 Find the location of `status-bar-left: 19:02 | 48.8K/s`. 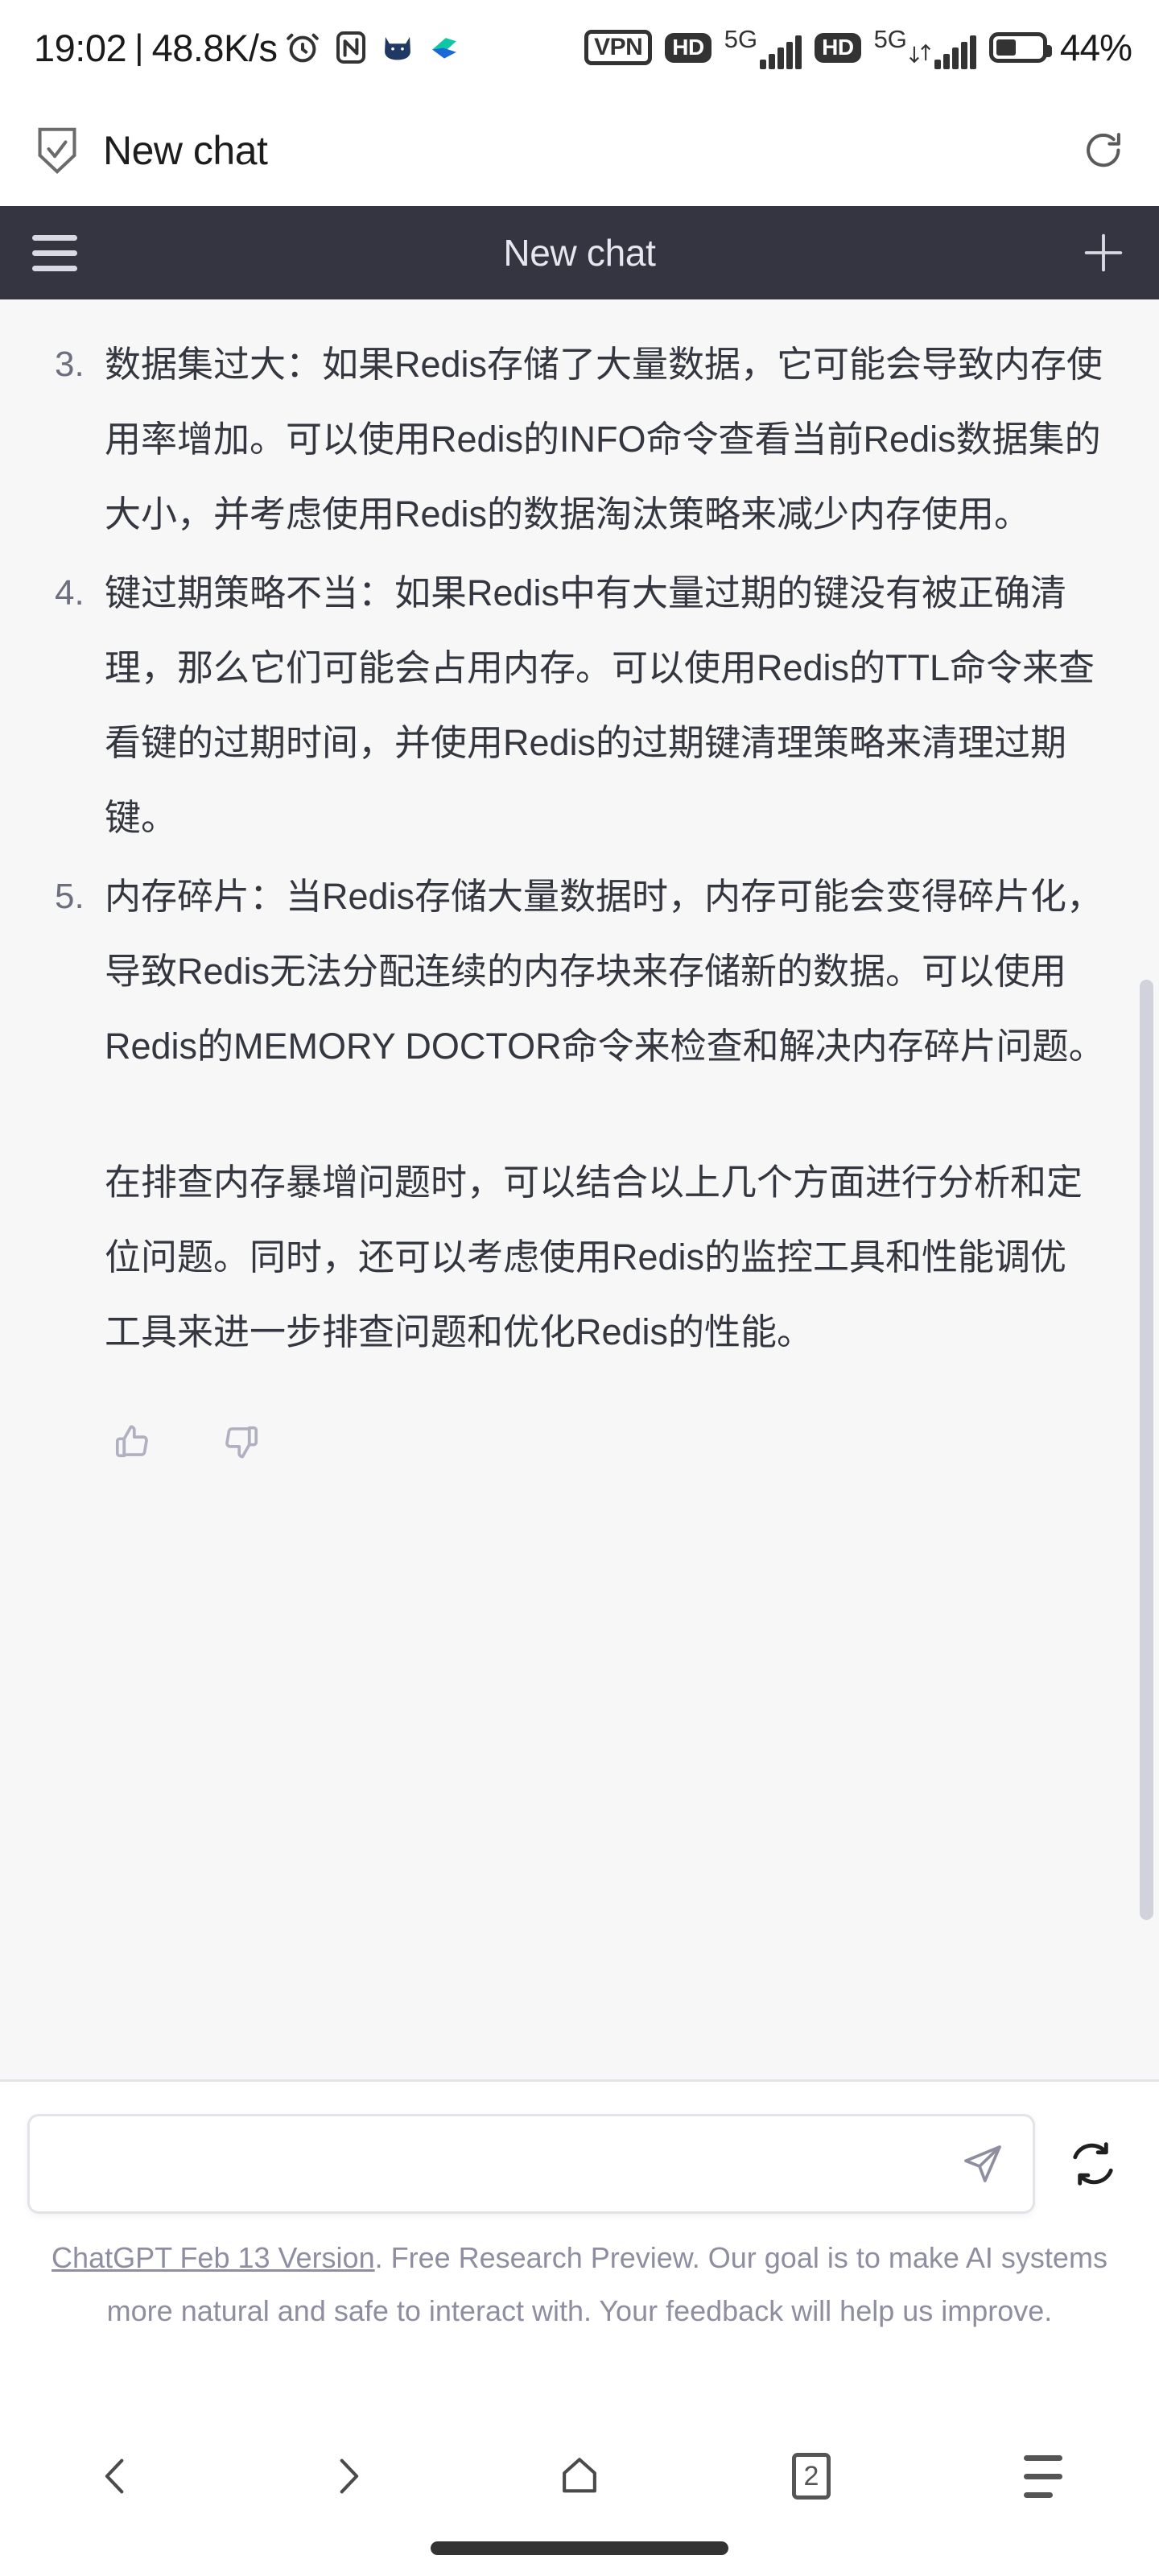

status-bar-left: 19:02 | 48.8K/s is located at coordinates (248, 48).